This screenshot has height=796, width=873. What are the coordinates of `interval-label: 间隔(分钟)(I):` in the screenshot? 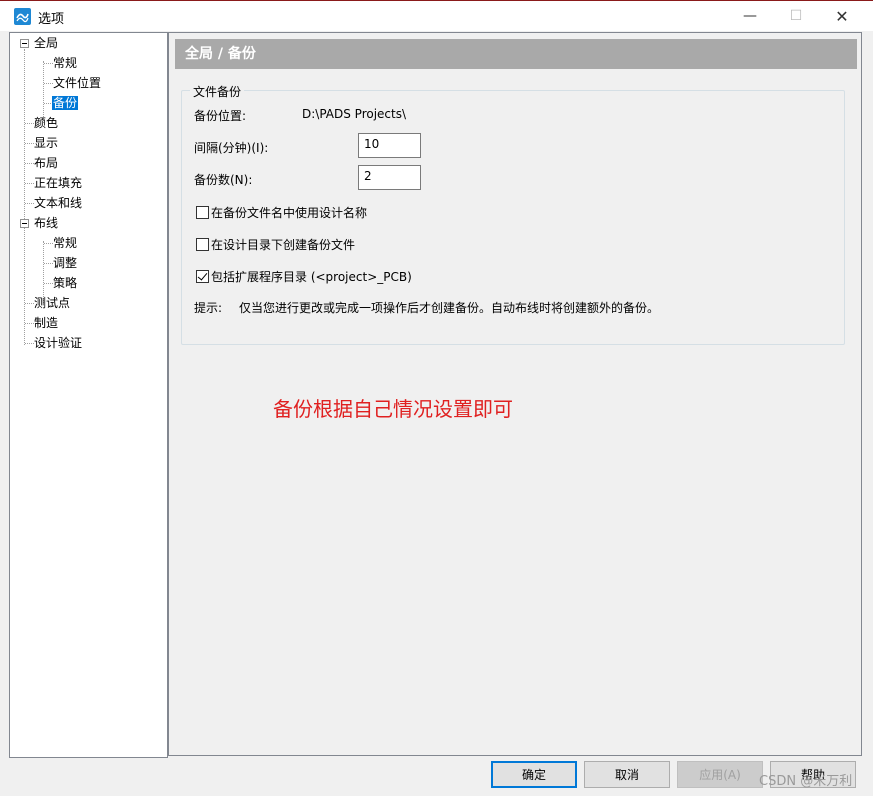 It's located at (231, 148).